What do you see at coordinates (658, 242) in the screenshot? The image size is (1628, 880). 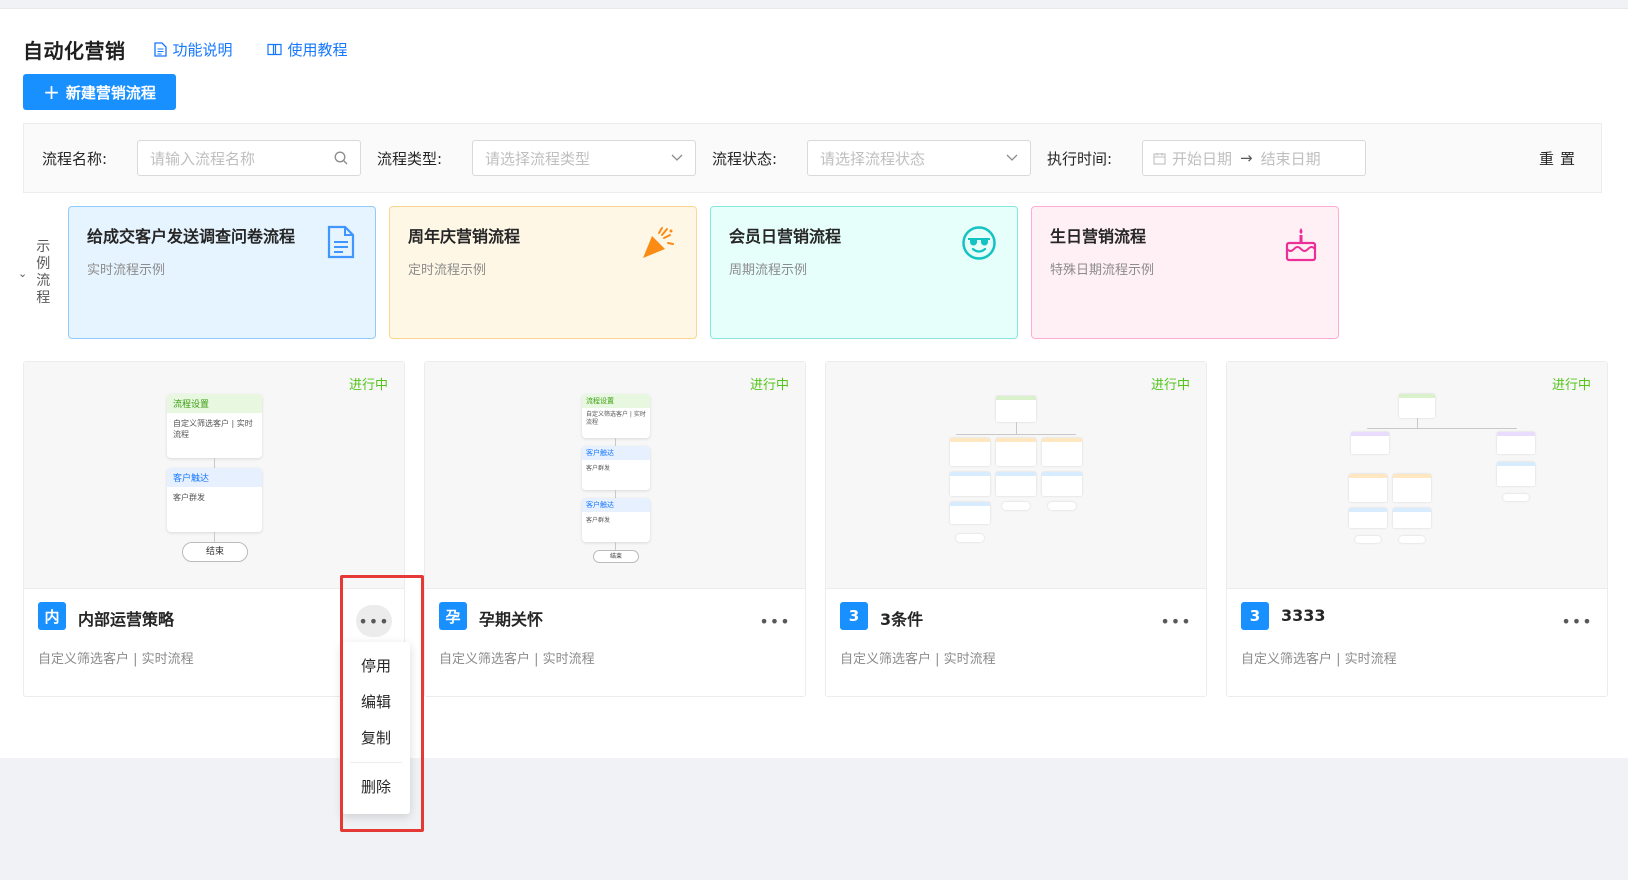 I see `party-popper-icon` at bounding box center [658, 242].